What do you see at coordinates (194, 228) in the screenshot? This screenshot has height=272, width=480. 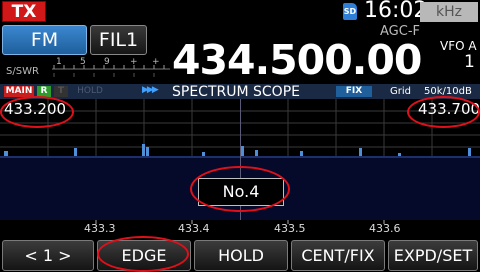 I see `axis-tick-label: 433.4` at bounding box center [194, 228].